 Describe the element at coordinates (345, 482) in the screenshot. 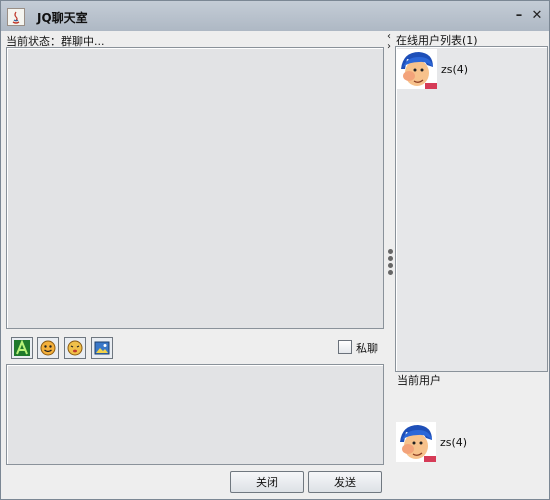

I see `send-button: 发送` at that location.